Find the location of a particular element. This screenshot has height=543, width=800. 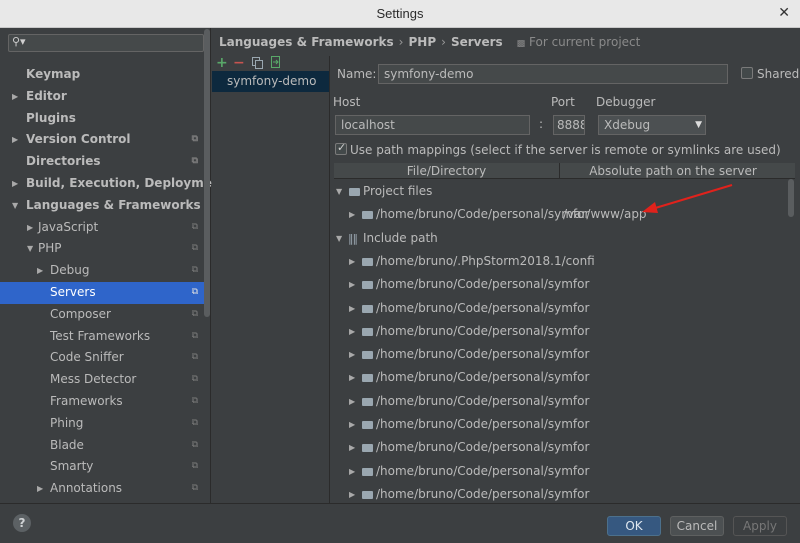

remove-server-icon: − is located at coordinates (239, 63).